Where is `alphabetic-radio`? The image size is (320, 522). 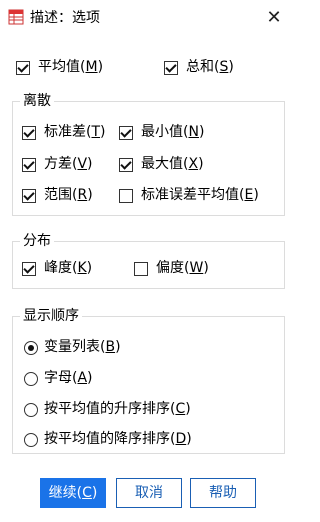
alphabetic-radio is located at coordinates (31, 379).